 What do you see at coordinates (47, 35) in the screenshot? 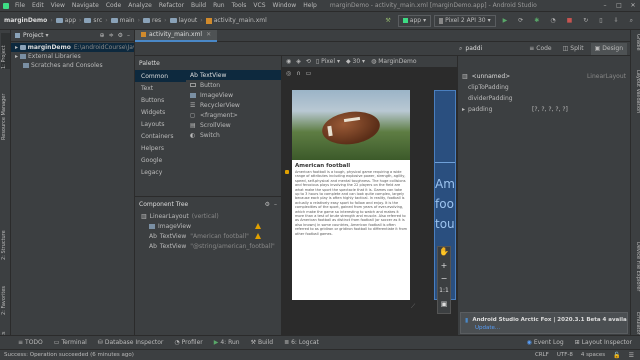
I see `chevron-down-icon: ▾` at bounding box center [47, 35].